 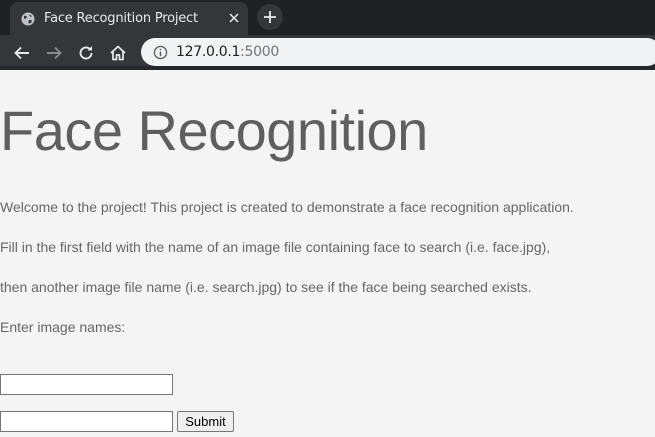 I want to click on new-tab-button, so click(x=270, y=17).